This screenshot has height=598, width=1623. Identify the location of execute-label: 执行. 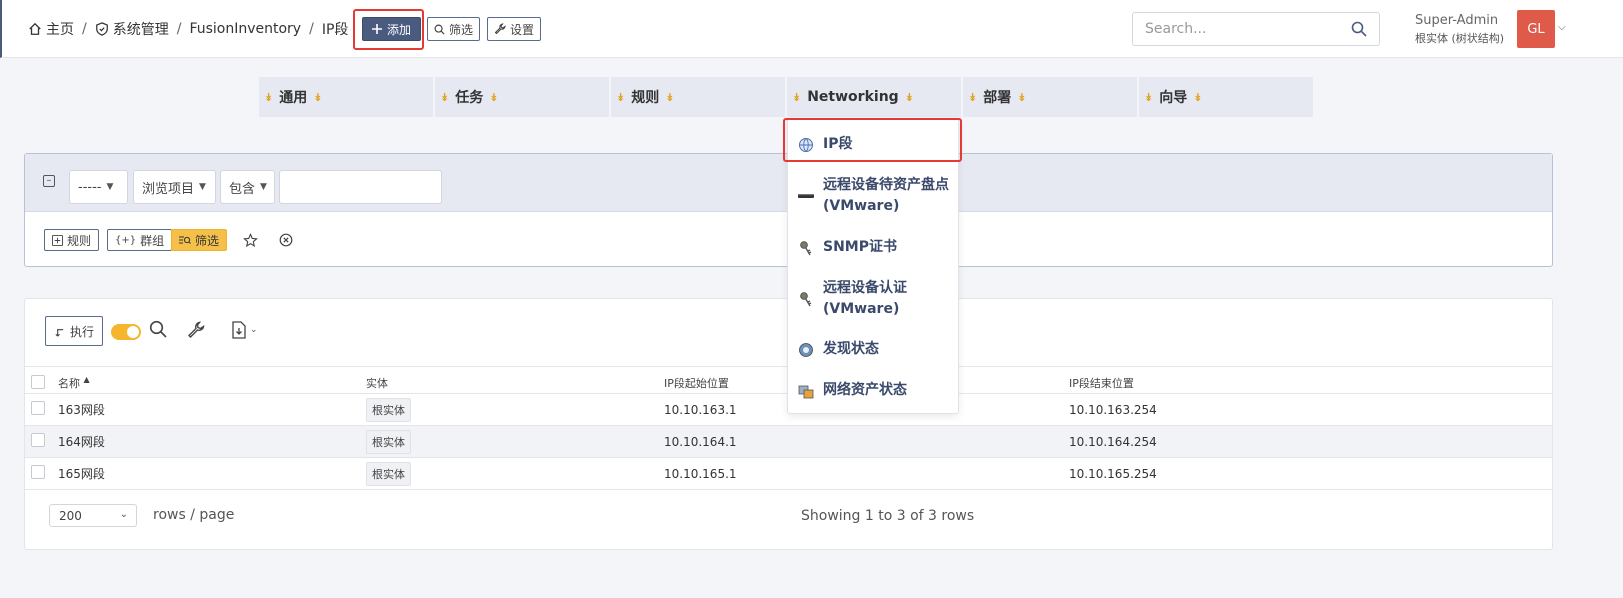
(82, 331).